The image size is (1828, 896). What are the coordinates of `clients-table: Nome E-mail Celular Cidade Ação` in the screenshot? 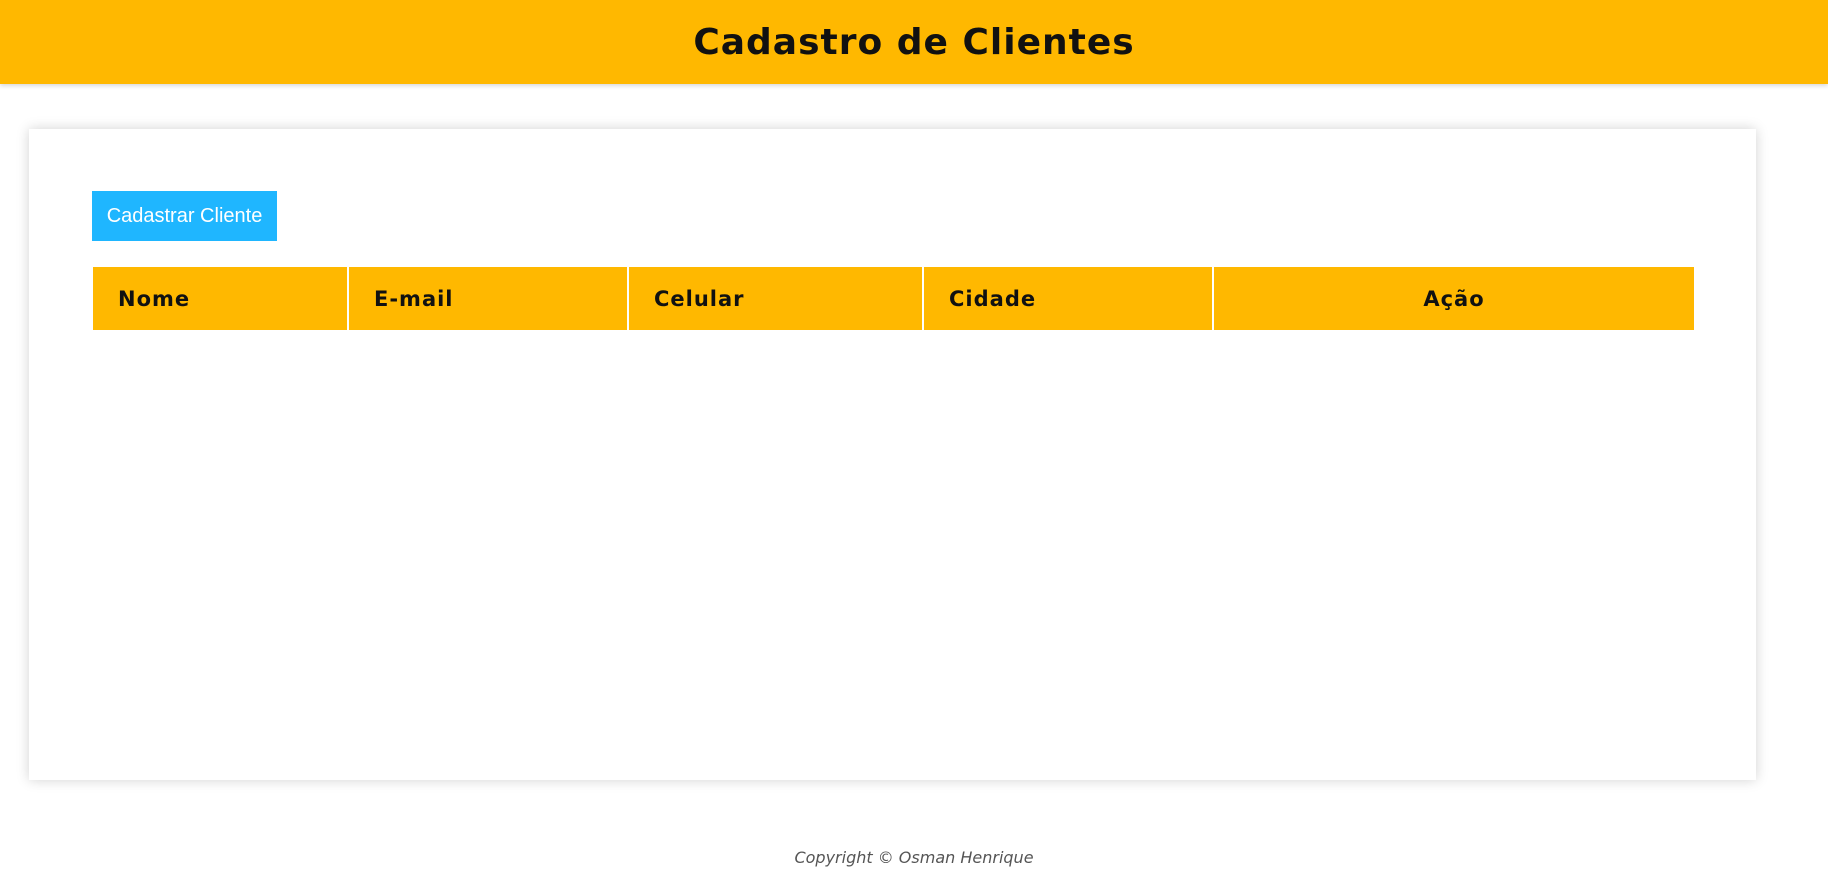 It's located at (893, 298).